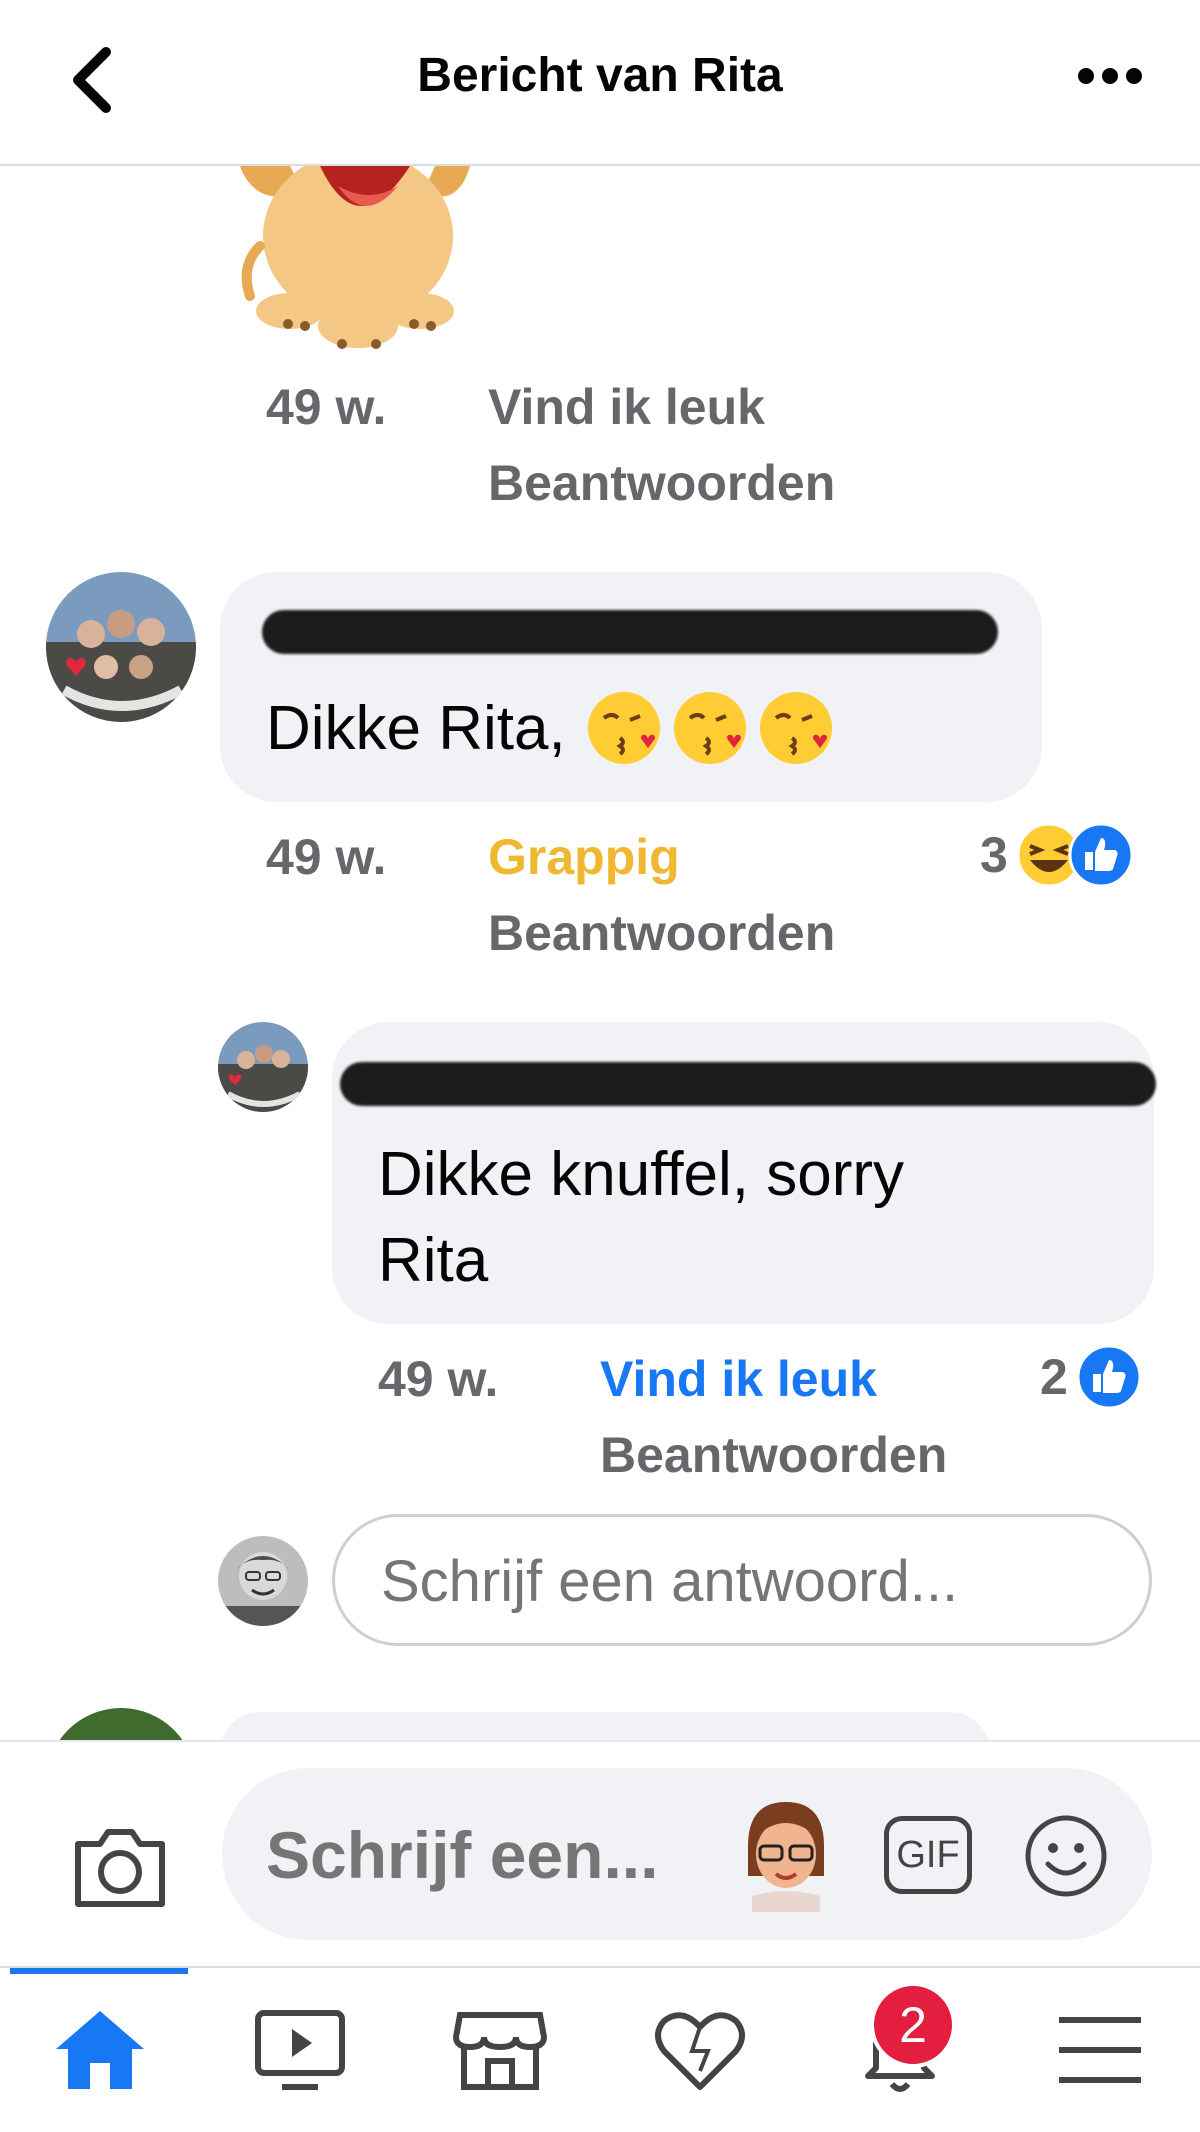  I want to click on tab-watch, so click(300, 2050).